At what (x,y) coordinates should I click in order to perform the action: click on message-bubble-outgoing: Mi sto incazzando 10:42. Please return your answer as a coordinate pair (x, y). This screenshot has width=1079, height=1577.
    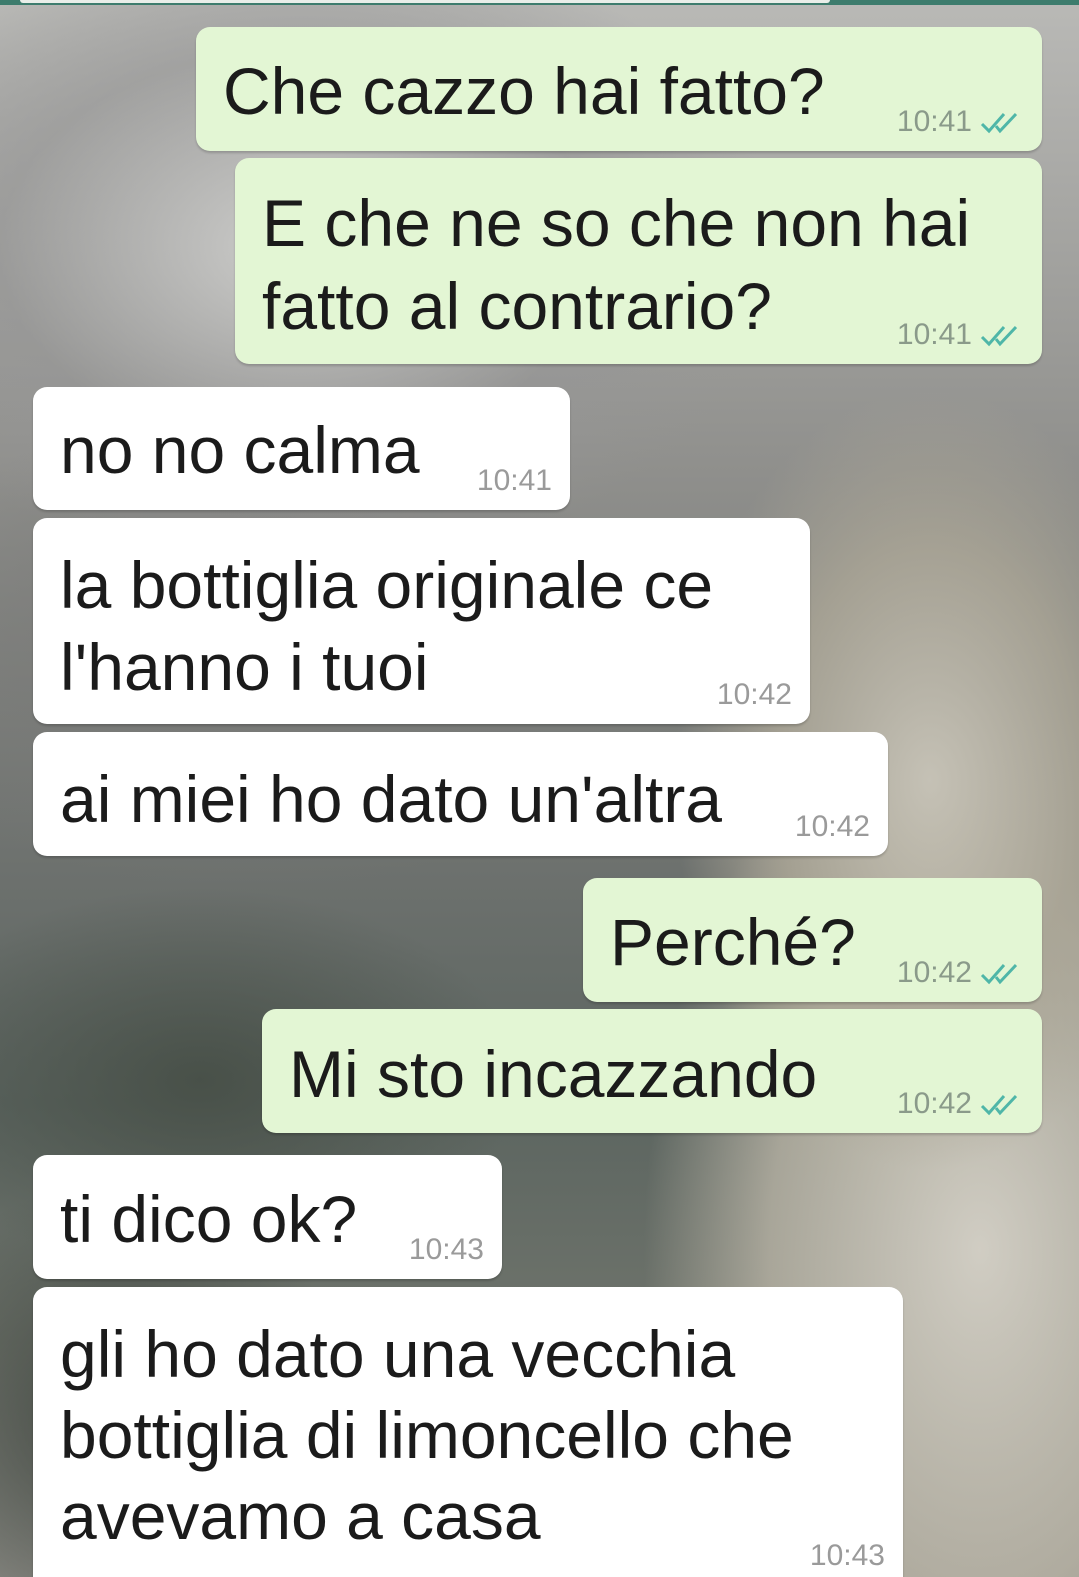
    Looking at the image, I should click on (652, 1071).